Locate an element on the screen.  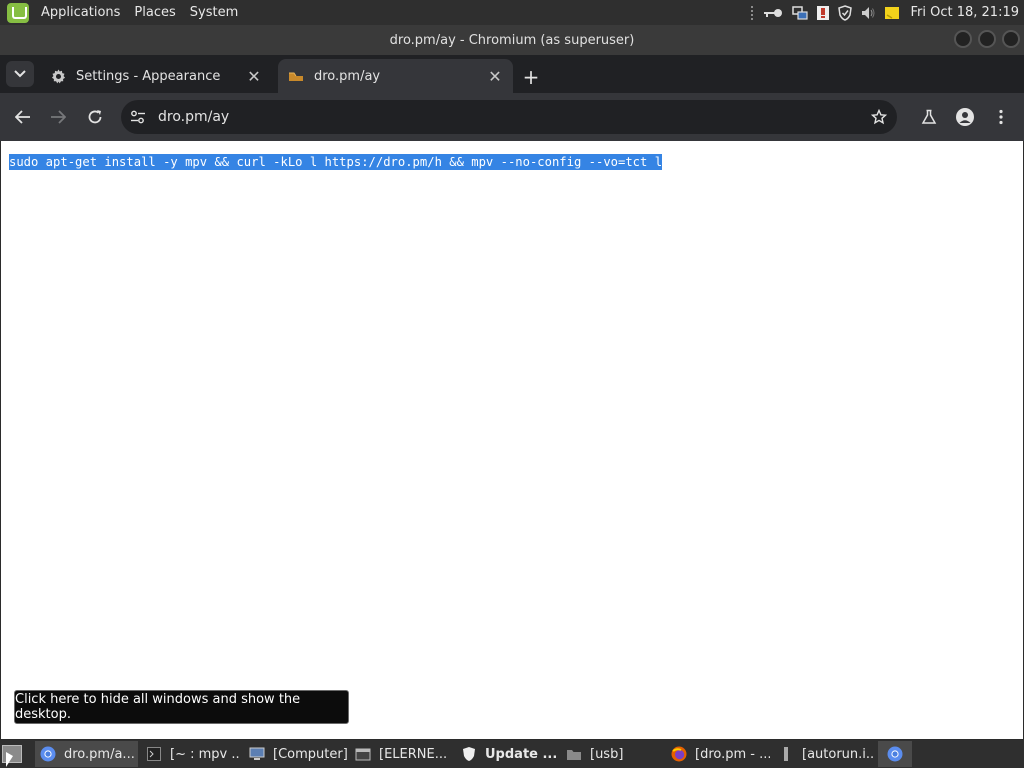
window-controls is located at coordinates (987, 39).